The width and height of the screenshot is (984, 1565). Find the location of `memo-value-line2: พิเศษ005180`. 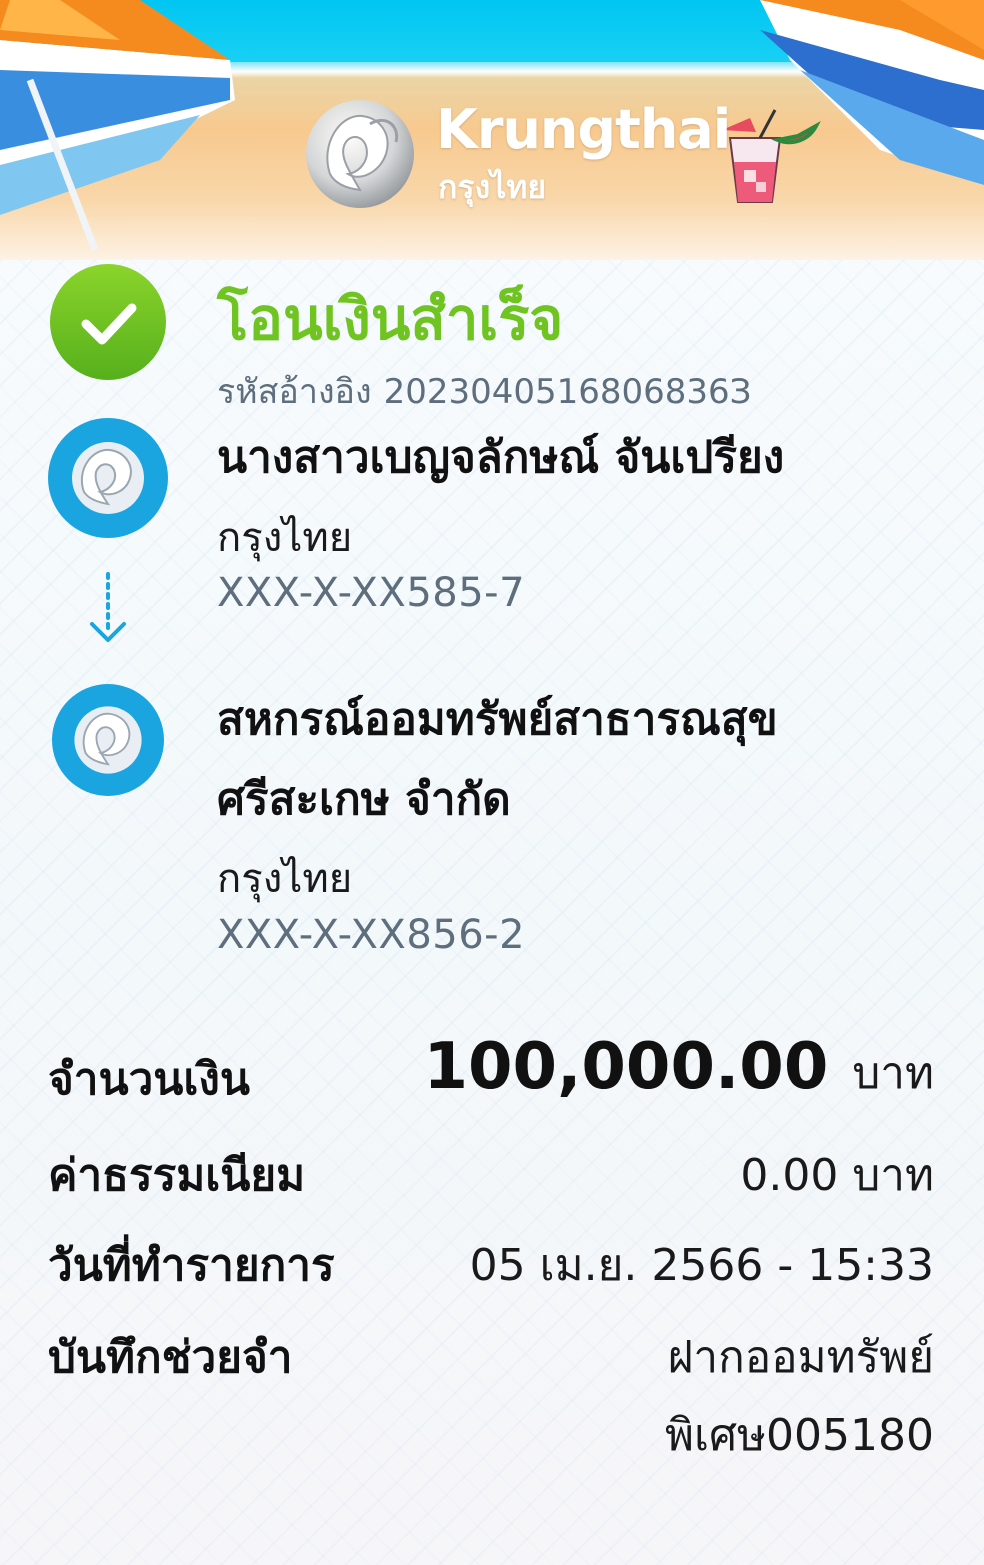

memo-value-line2: พิเศษ005180 is located at coordinates (799, 1435).